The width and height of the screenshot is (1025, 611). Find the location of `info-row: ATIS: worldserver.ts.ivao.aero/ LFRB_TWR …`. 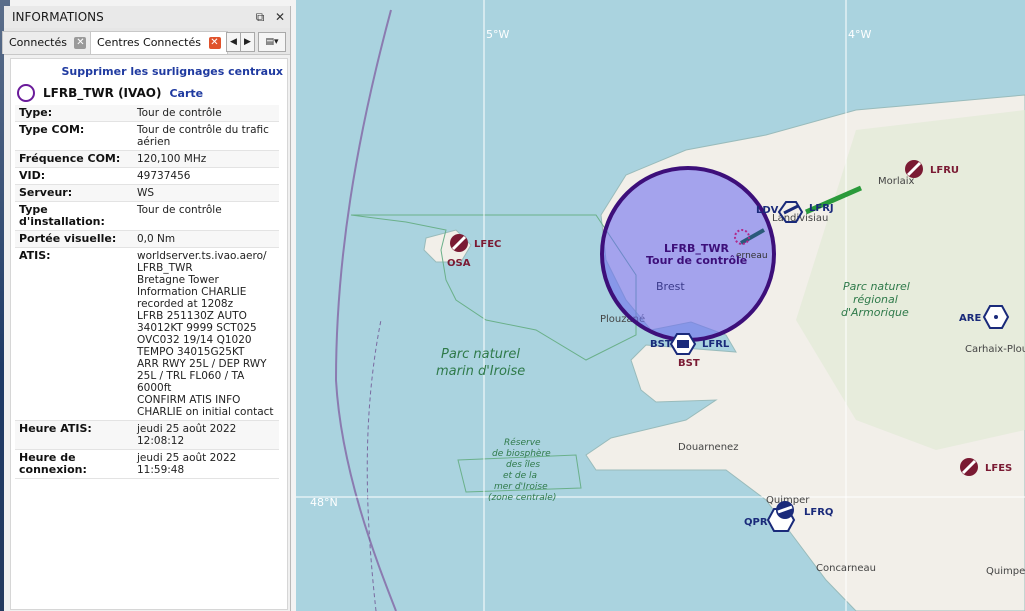

info-row: ATIS: worldserver.ts.ivao.aero/ LFRB_TWR … is located at coordinates (147, 334).